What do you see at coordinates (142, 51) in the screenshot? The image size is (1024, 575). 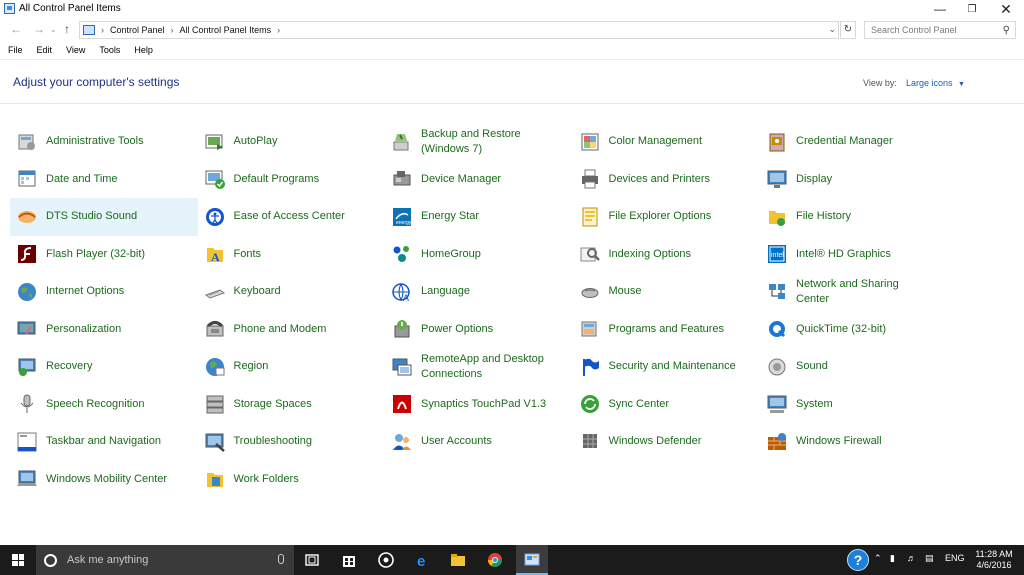 I see `menu-help: Help` at bounding box center [142, 51].